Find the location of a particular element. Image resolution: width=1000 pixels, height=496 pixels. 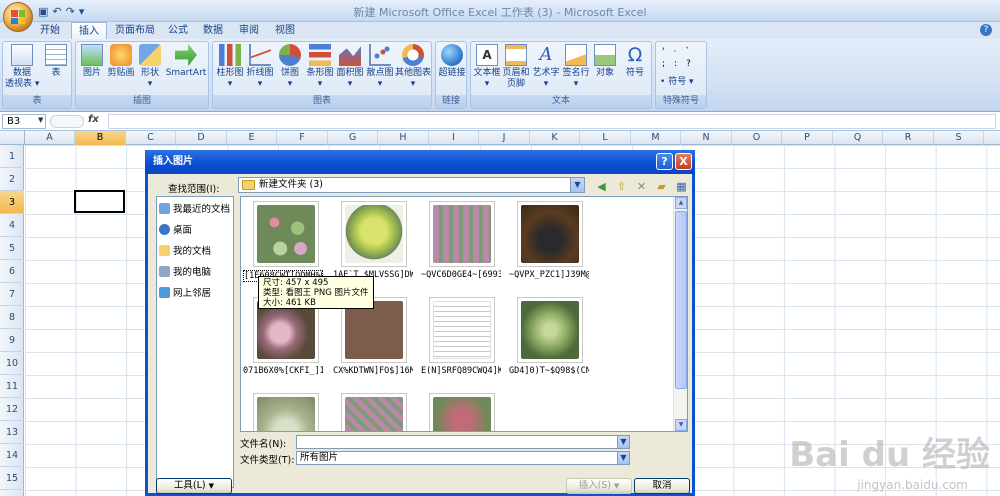

shapes-button: 形状 ▾ is located at coordinates (150, 67).